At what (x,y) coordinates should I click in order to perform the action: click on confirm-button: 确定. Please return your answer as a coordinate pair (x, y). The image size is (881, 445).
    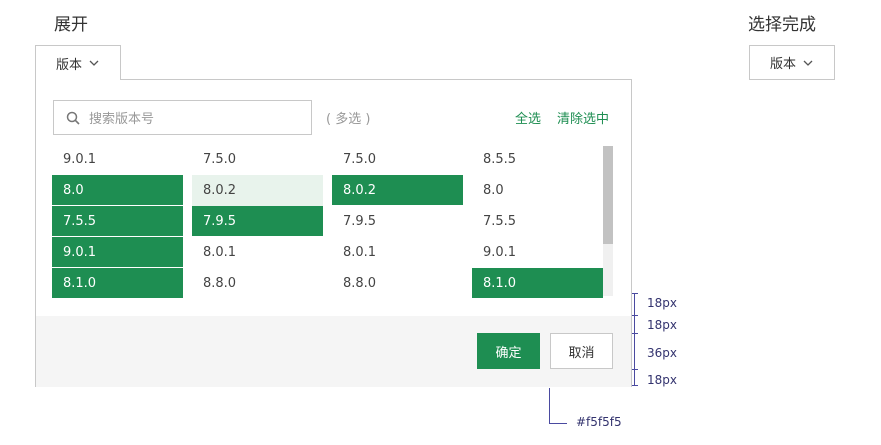
    Looking at the image, I should click on (508, 351).